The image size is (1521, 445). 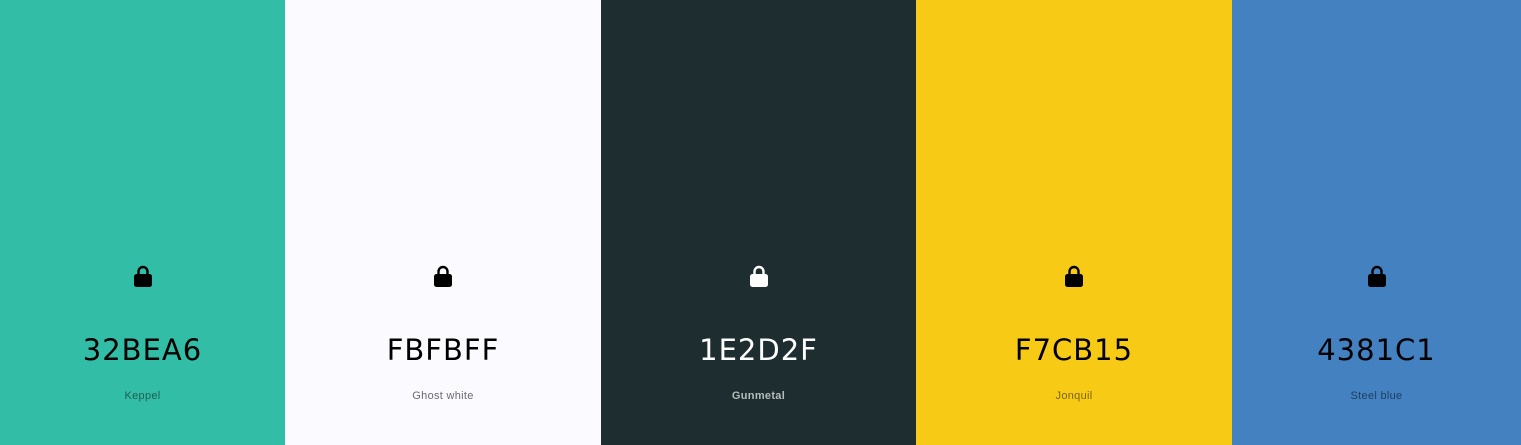 I want to click on hex-code: F7CB15, so click(x=1074, y=350).